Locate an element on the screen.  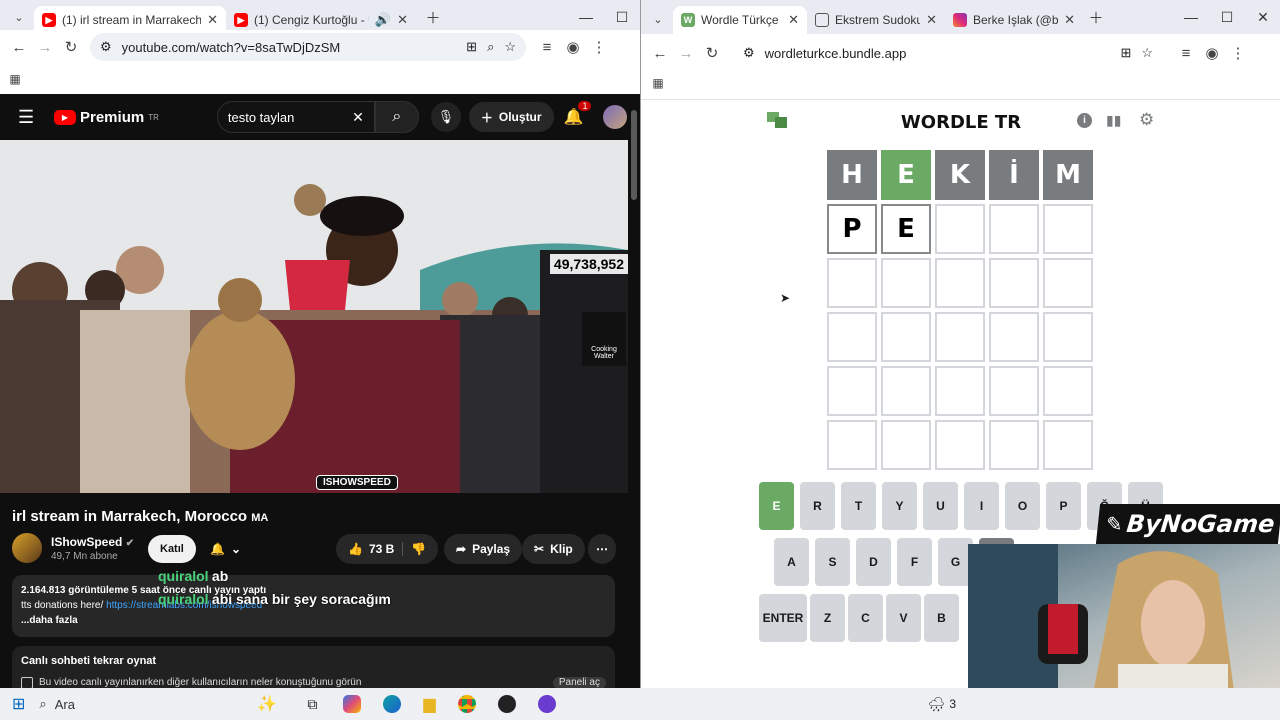
discord-icon is located at coordinates (546, 704).